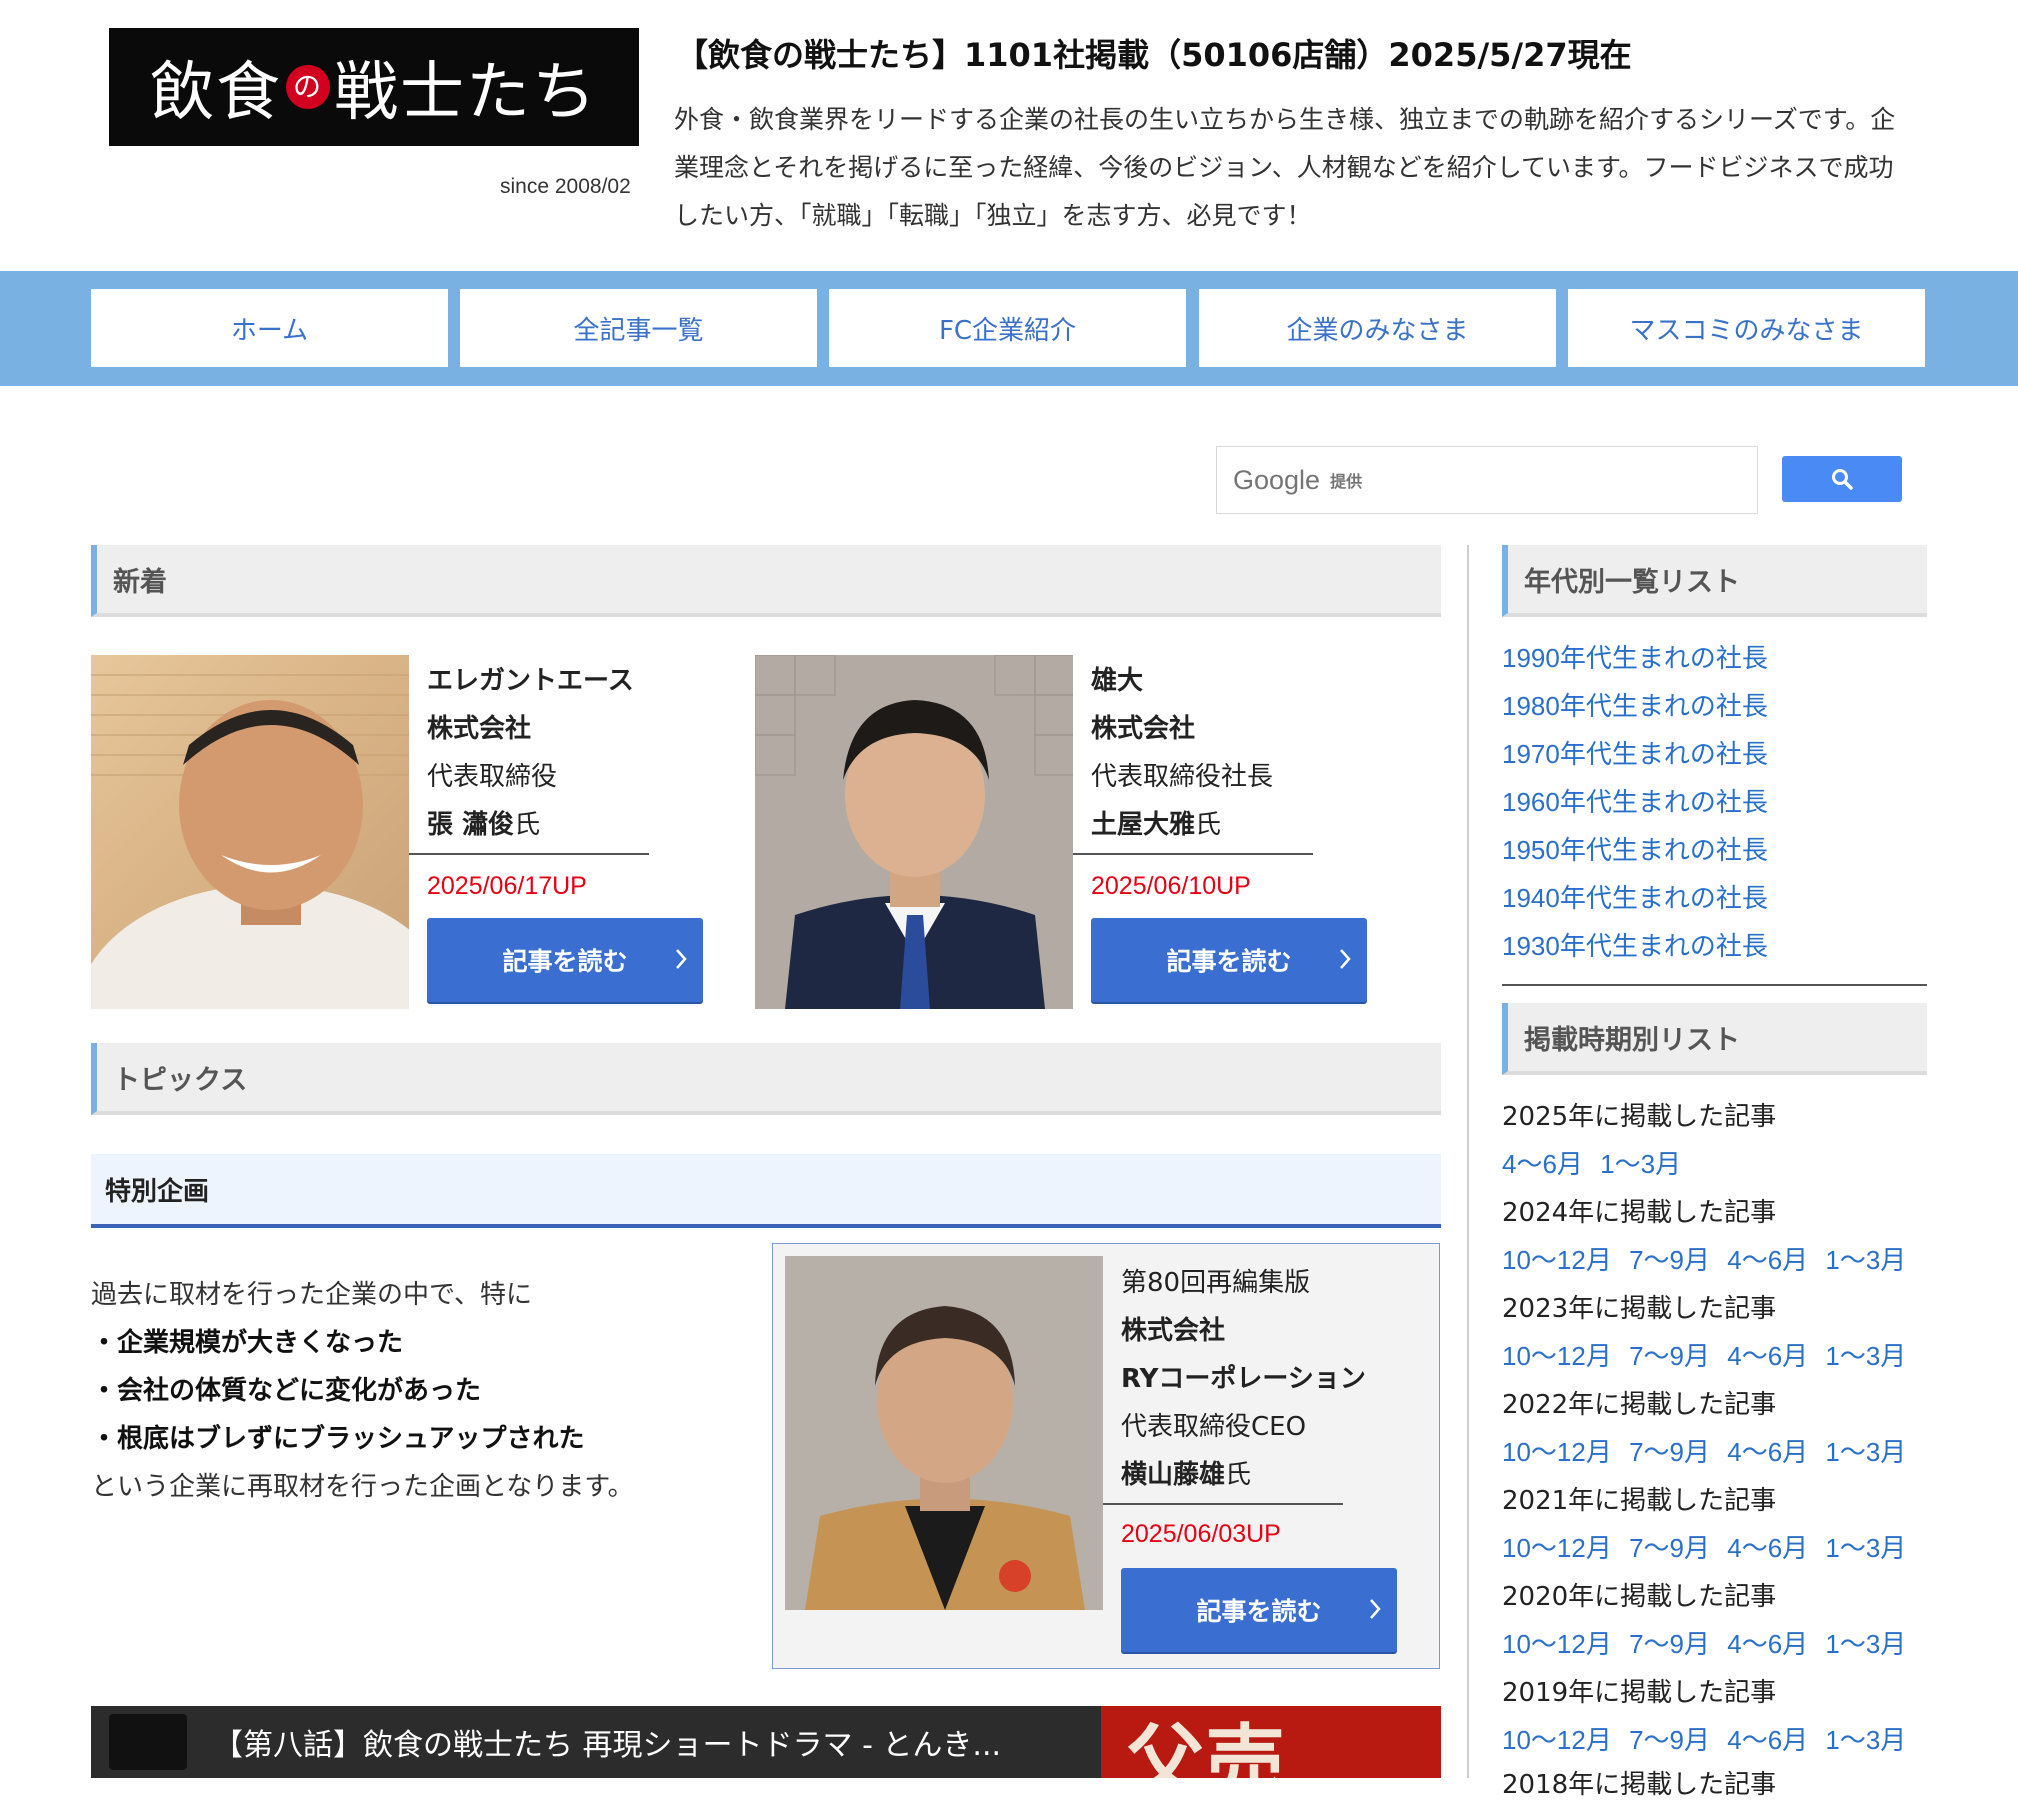 The image size is (2018, 1801). I want to click on card-1-name: 張 瀟俊, so click(471, 825).